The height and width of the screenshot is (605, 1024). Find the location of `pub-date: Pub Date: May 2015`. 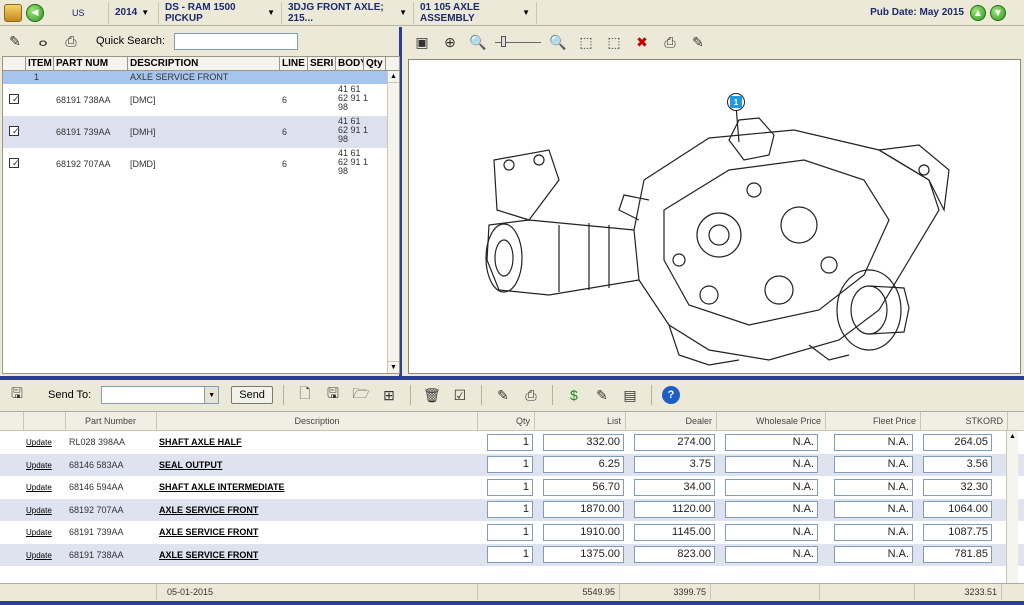

pub-date: Pub Date: May 2015 is located at coordinates (917, 12).